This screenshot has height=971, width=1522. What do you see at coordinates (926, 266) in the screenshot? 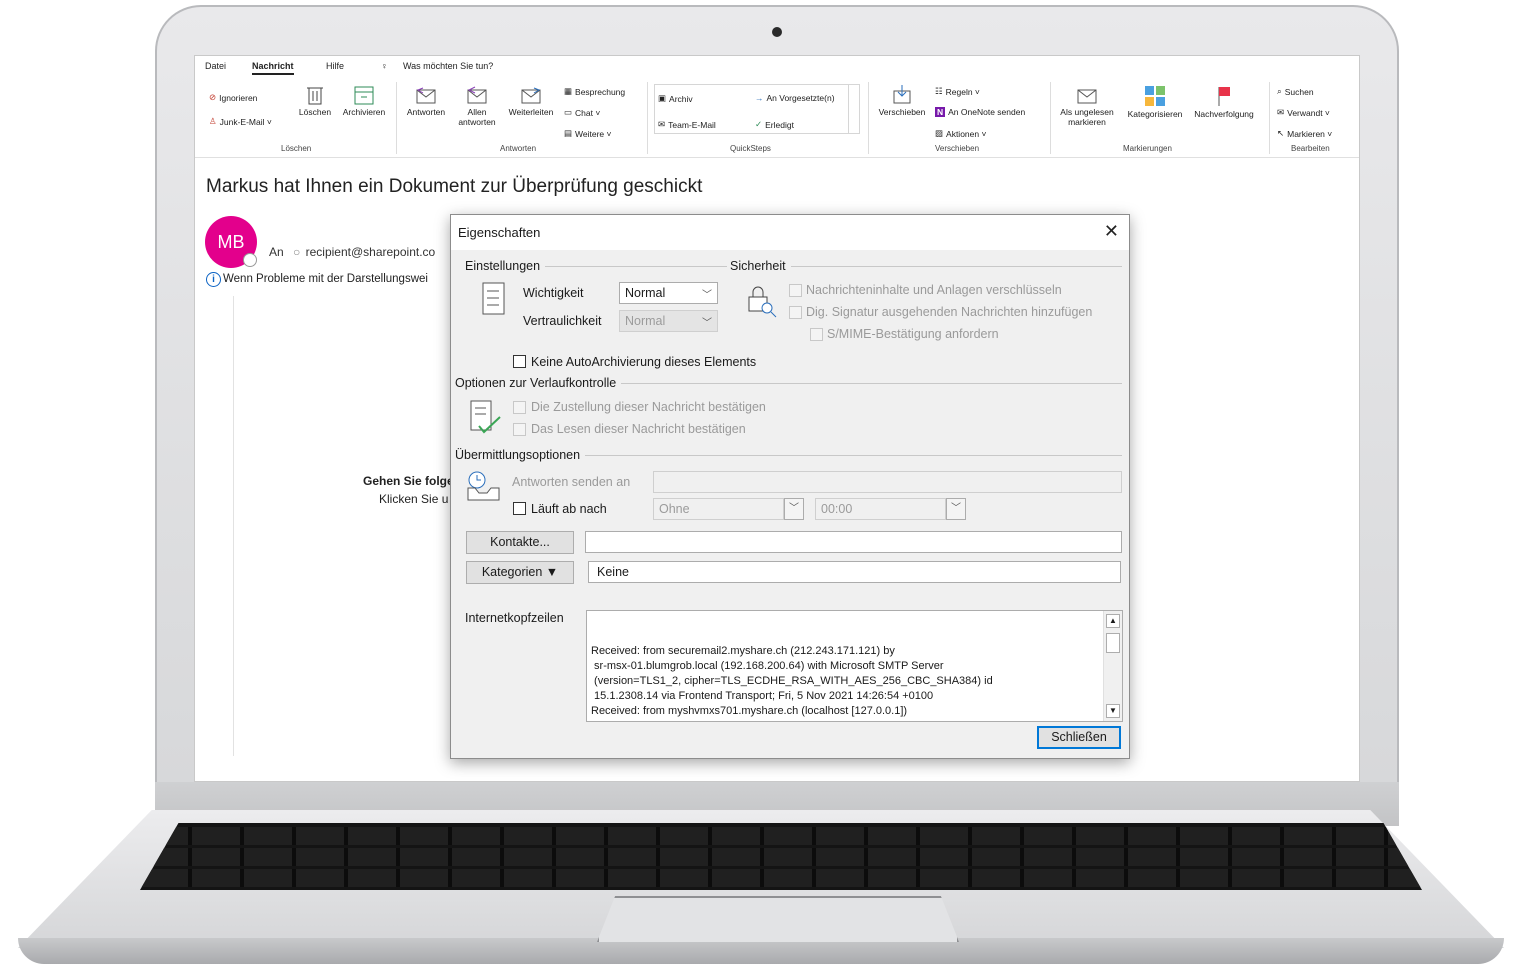
I see `security-section: Sicherheit` at bounding box center [926, 266].